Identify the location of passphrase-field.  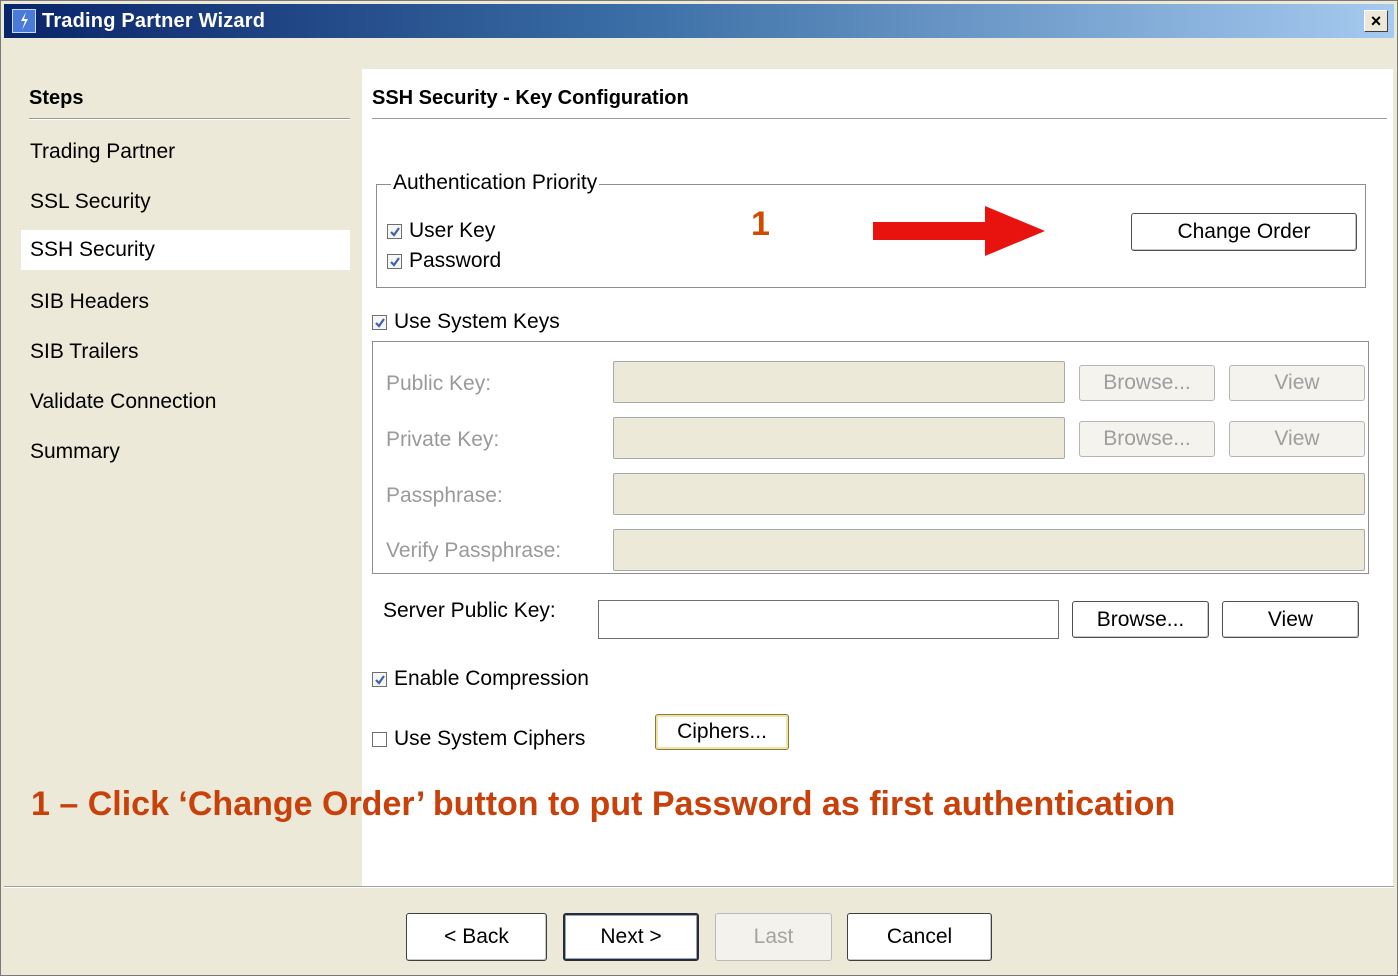
(989, 494).